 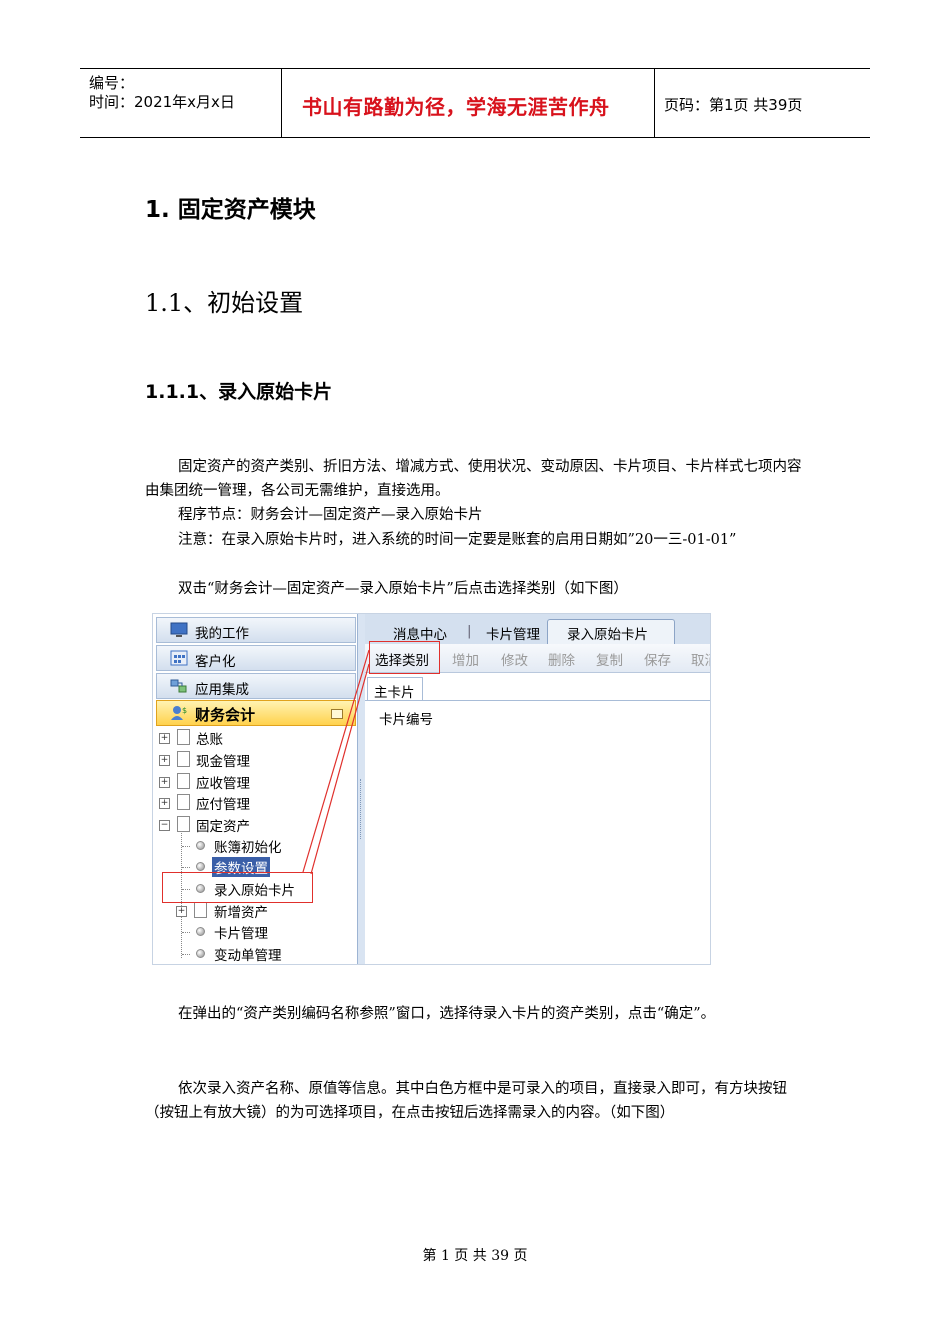 What do you see at coordinates (733, 105) in the screenshot?
I see `header-page-info: 页码：第1页 共39页` at bounding box center [733, 105].